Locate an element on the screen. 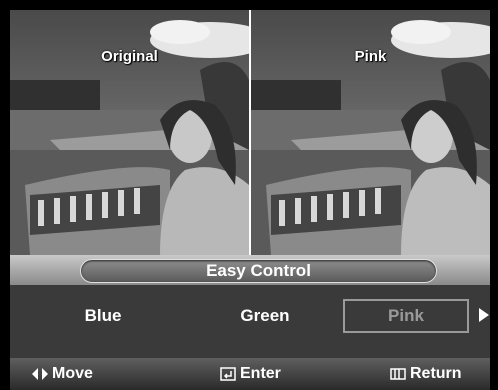 This screenshot has height=390, width=498. help-bar: Move Enter Return is located at coordinates (250, 374).